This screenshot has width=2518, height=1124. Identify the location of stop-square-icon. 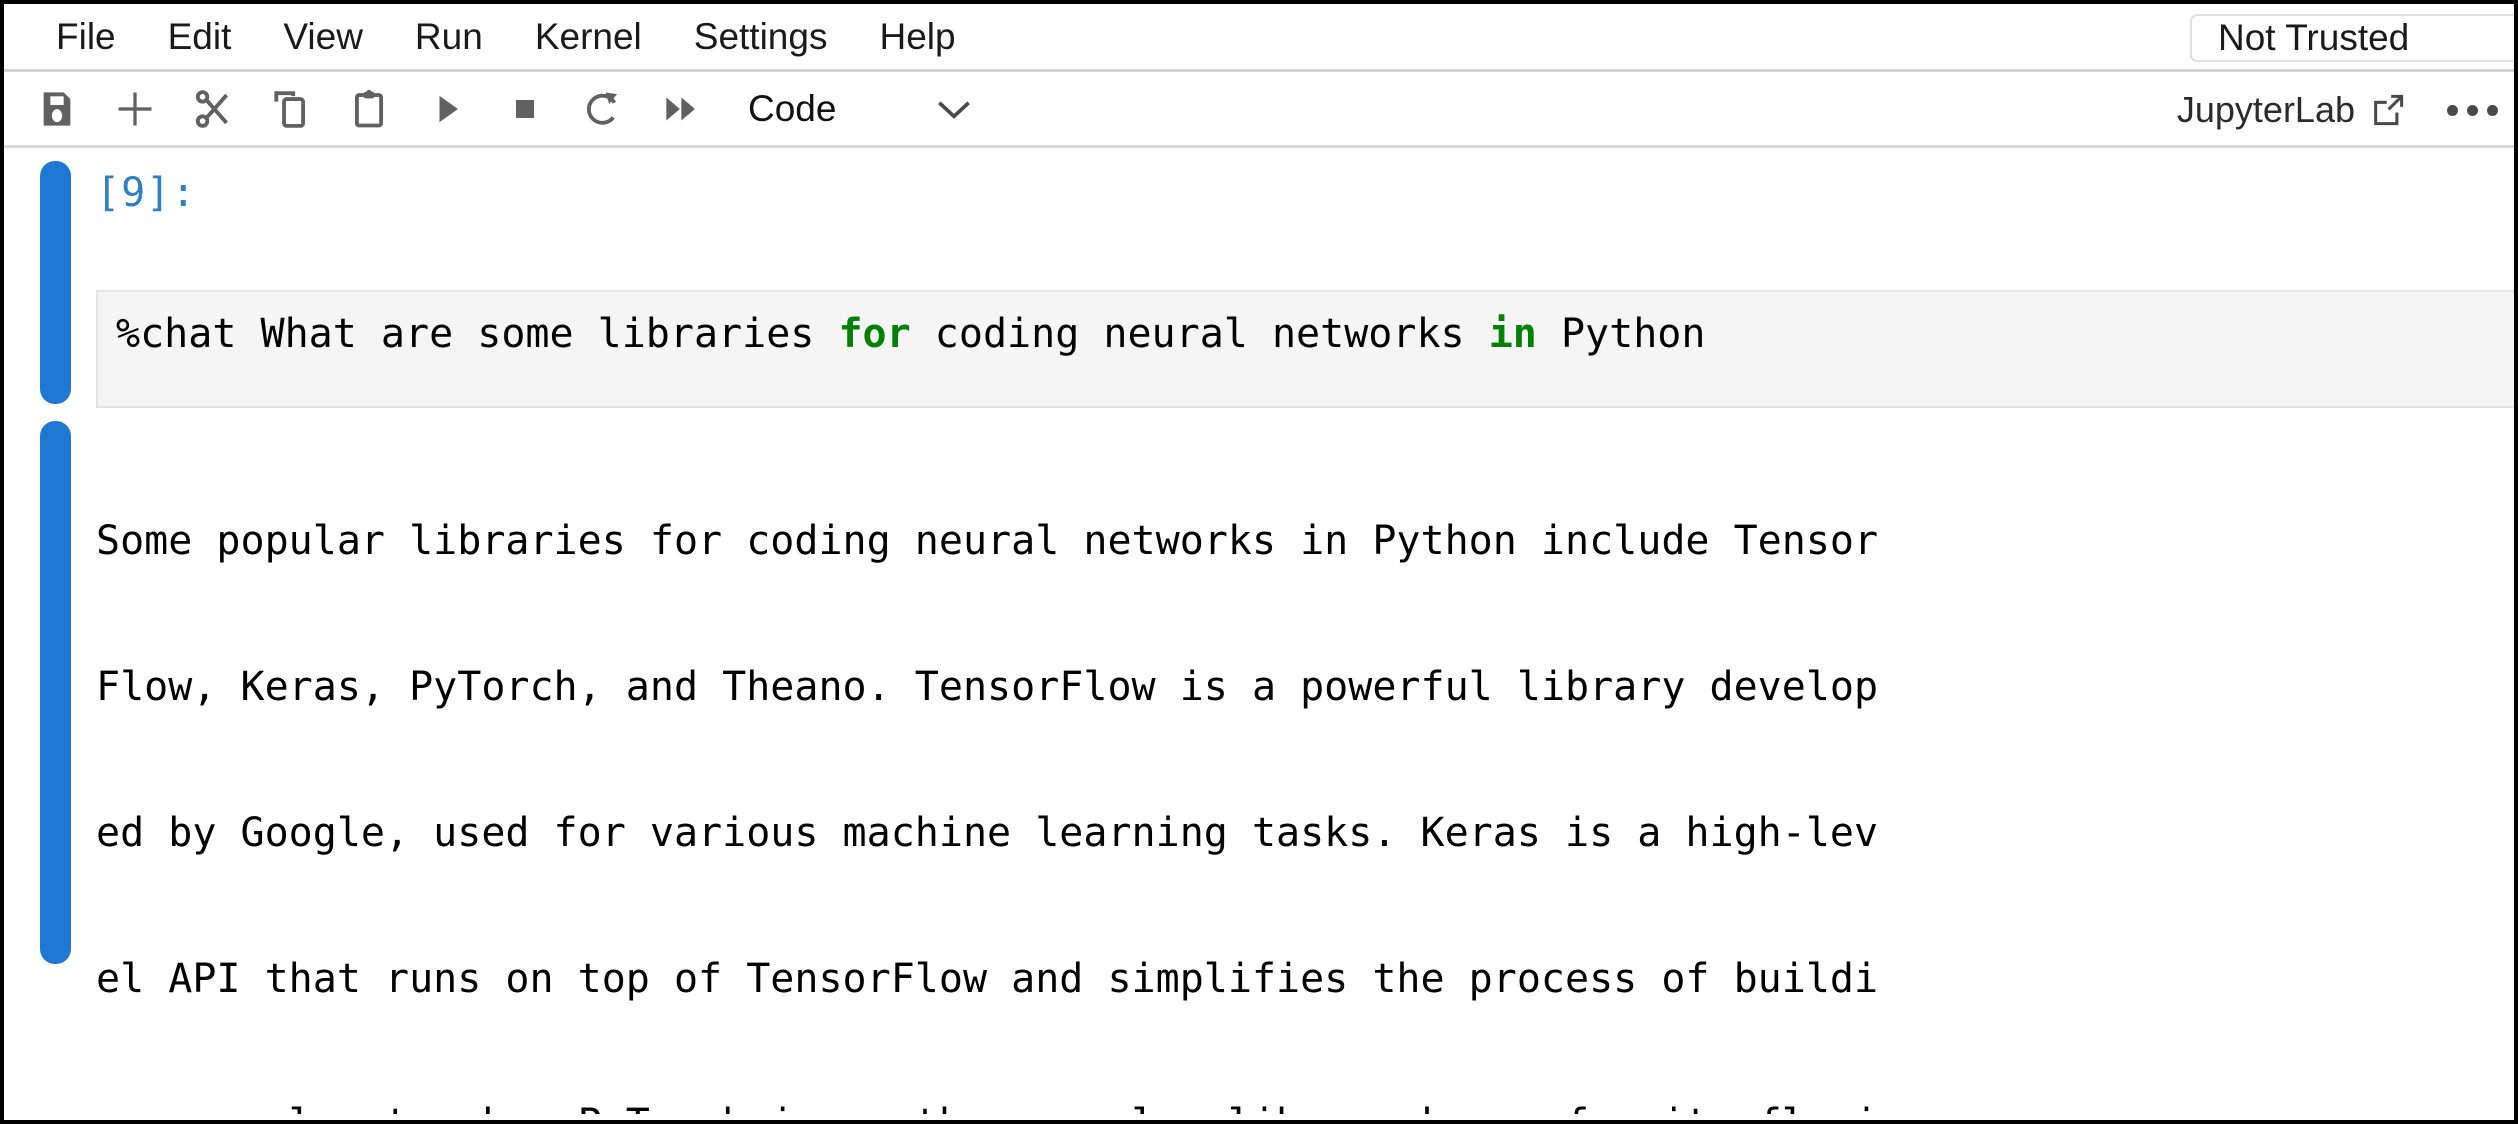
(525, 109).